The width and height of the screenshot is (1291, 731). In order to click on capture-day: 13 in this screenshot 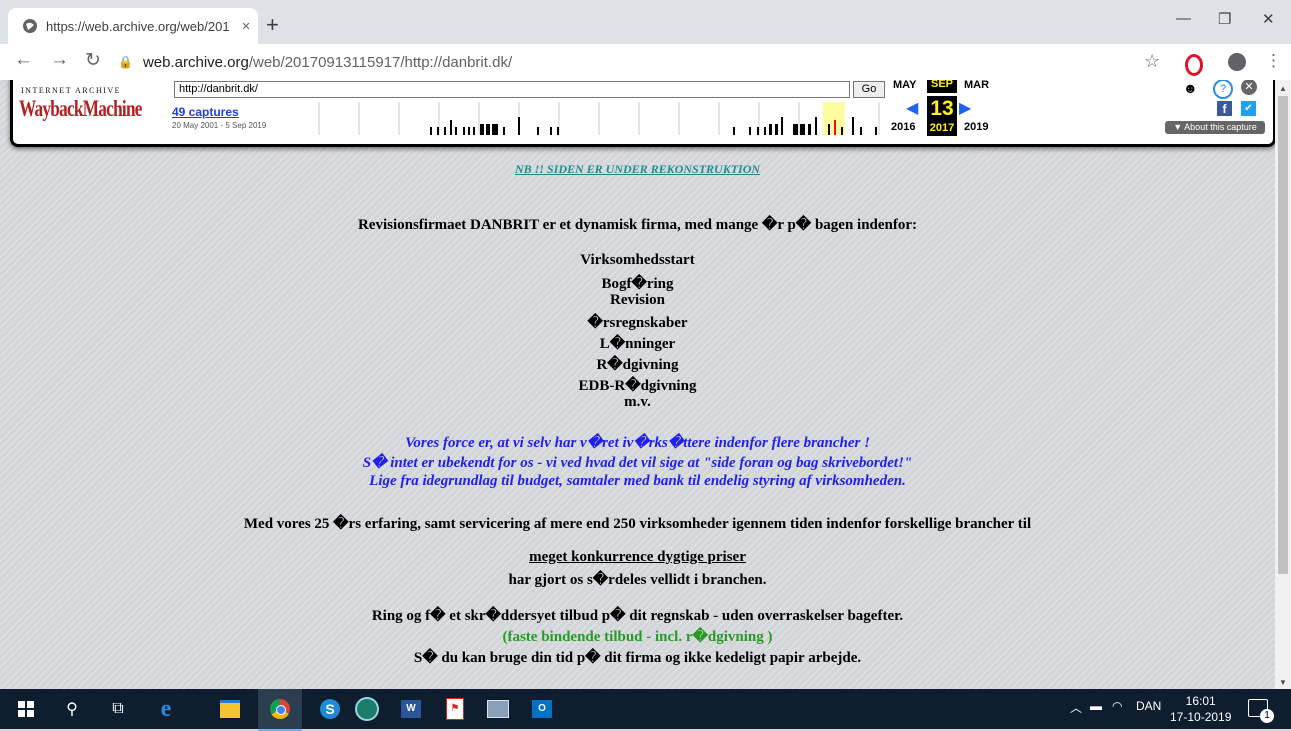, I will do `click(942, 109)`.